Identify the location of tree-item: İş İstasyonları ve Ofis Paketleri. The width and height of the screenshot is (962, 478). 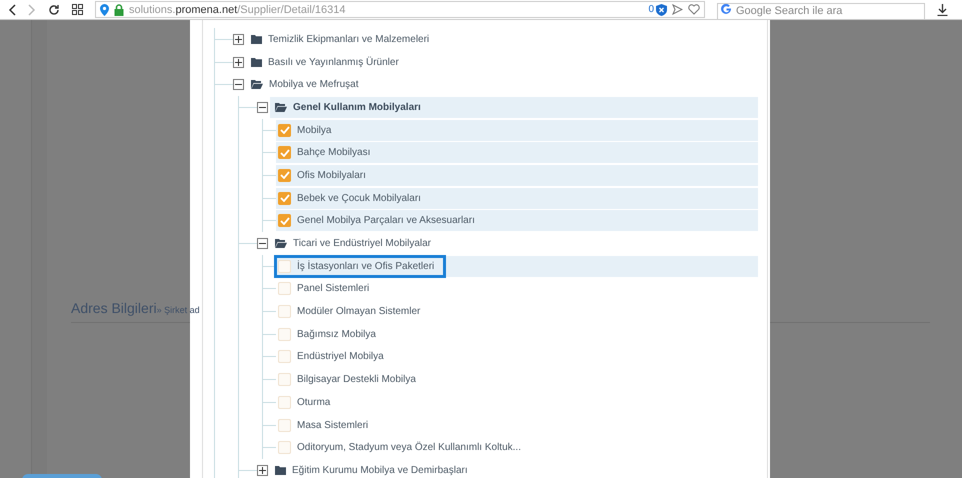
(360, 266).